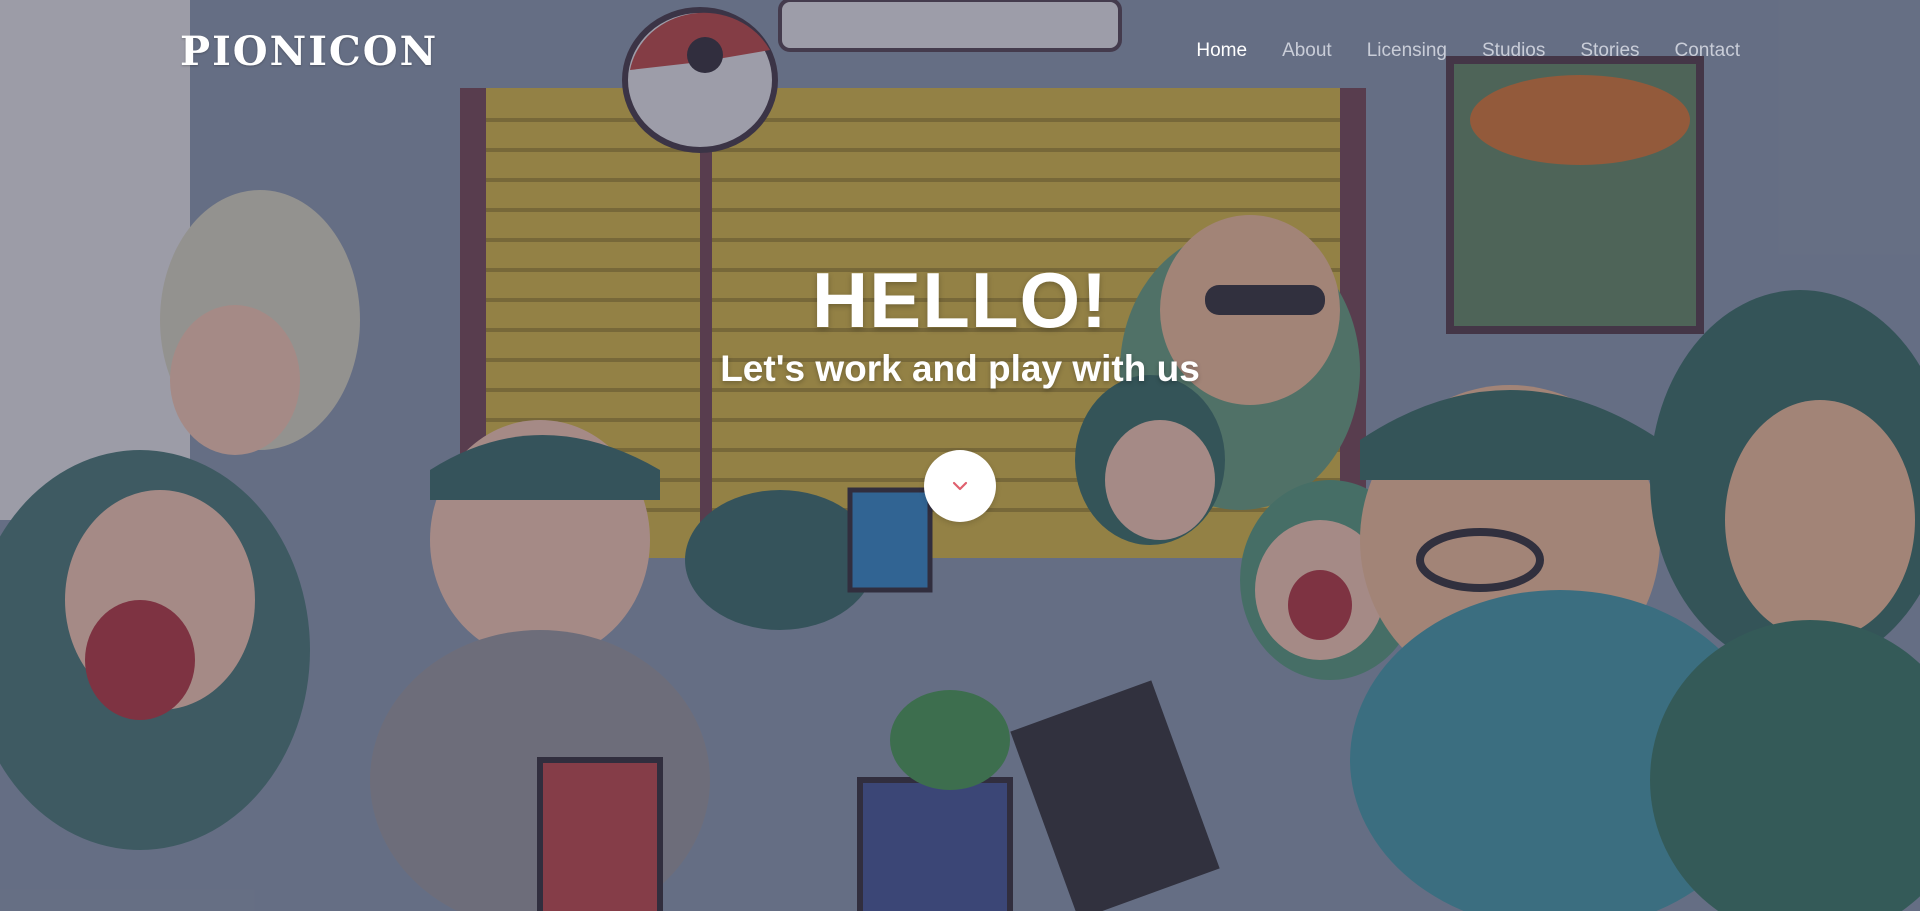  What do you see at coordinates (1407, 51) in the screenshot?
I see `nav-item-licensing: Licensing` at bounding box center [1407, 51].